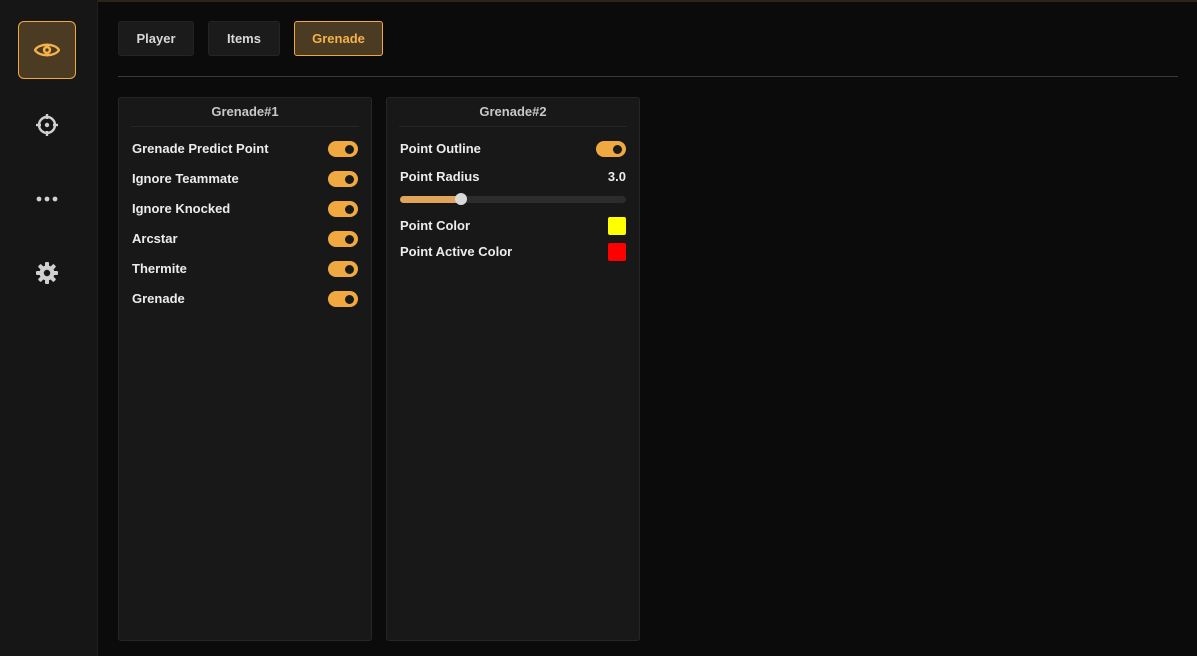  Describe the element at coordinates (440, 148) in the screenshot. I see `setting-label: Point Outline` at that location.